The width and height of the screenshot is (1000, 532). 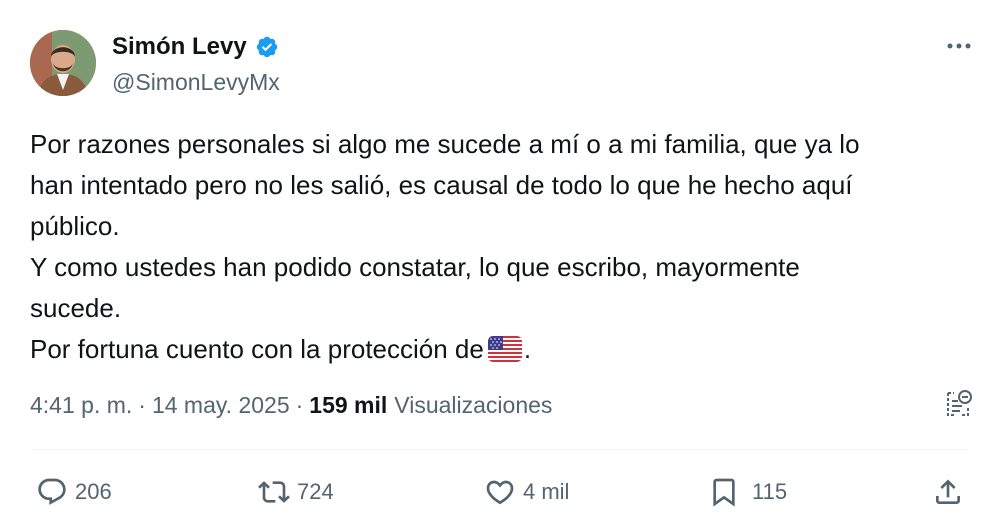 What do you see at coordinates (315, 491) in the screenshot?
I see `repost-count: 724` at bounding box center [315, 491].